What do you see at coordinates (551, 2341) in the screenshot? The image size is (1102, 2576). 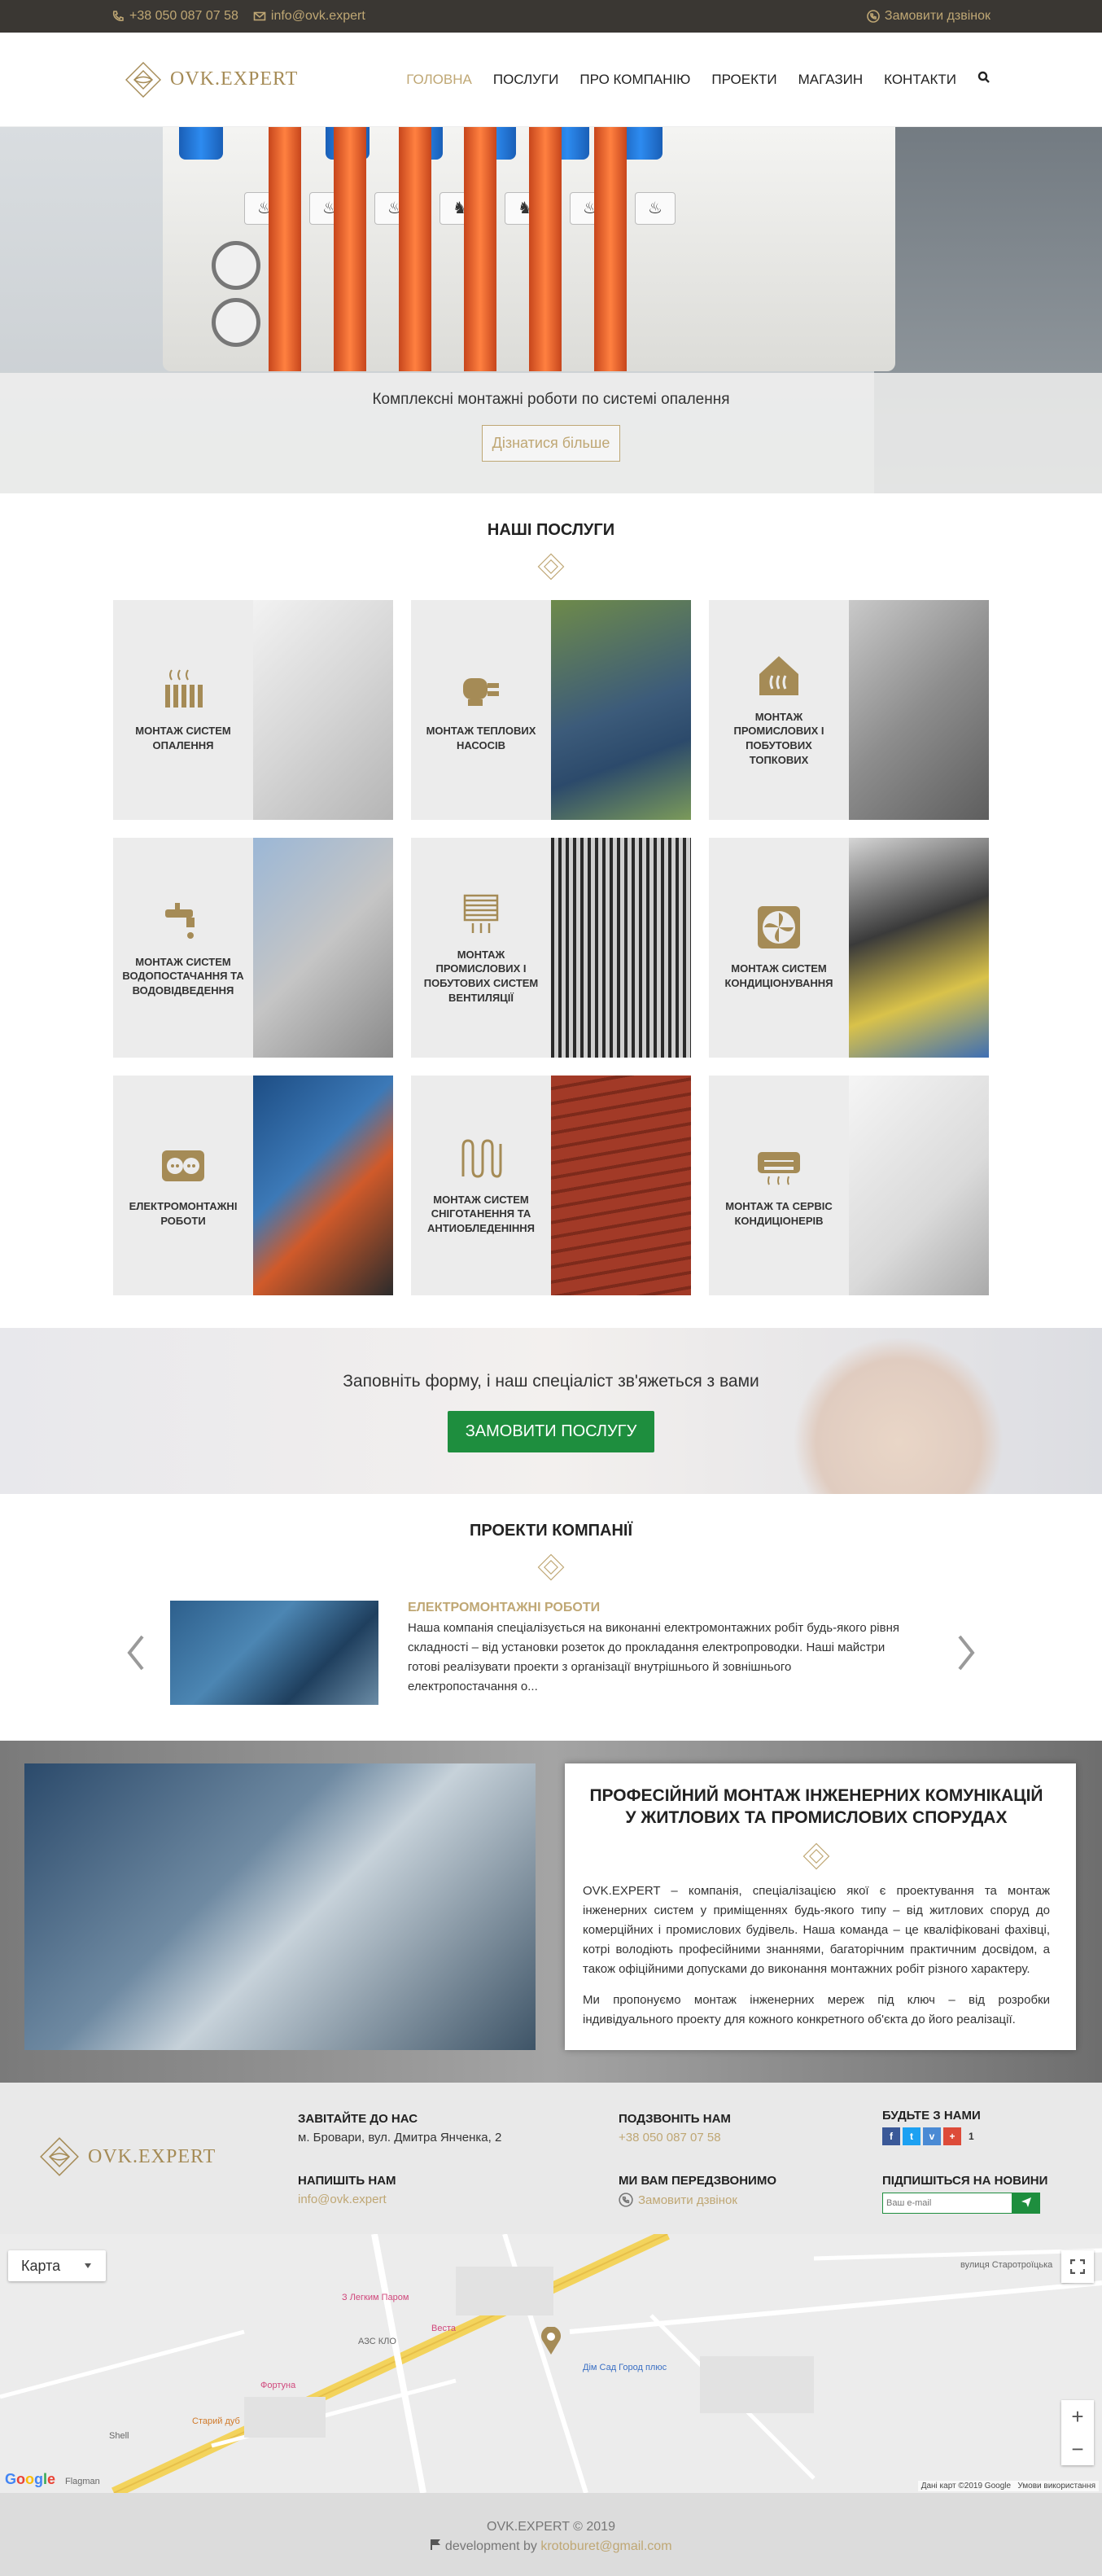 I see `map-marker-icon` at bounding box center [551, 2341].